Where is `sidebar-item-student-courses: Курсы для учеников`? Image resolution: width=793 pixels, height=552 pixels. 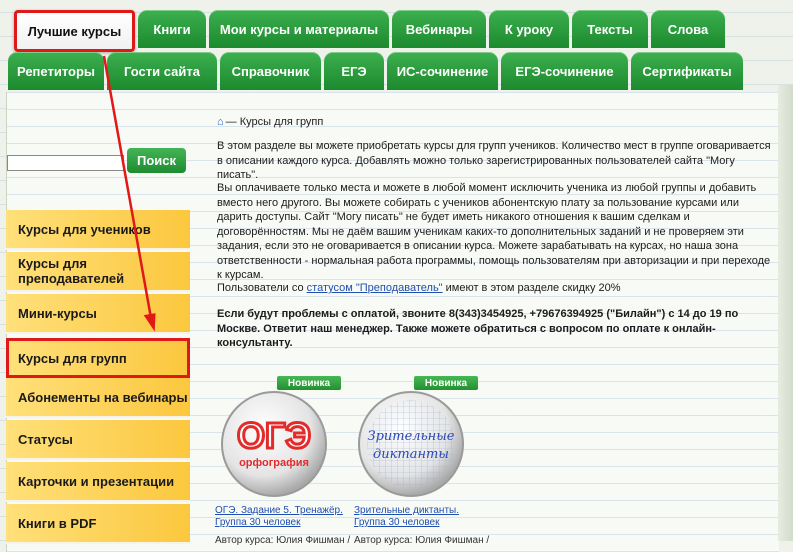 sidebar-item-student-courses: Курсы для учеников is located at coordinates (98, 230).